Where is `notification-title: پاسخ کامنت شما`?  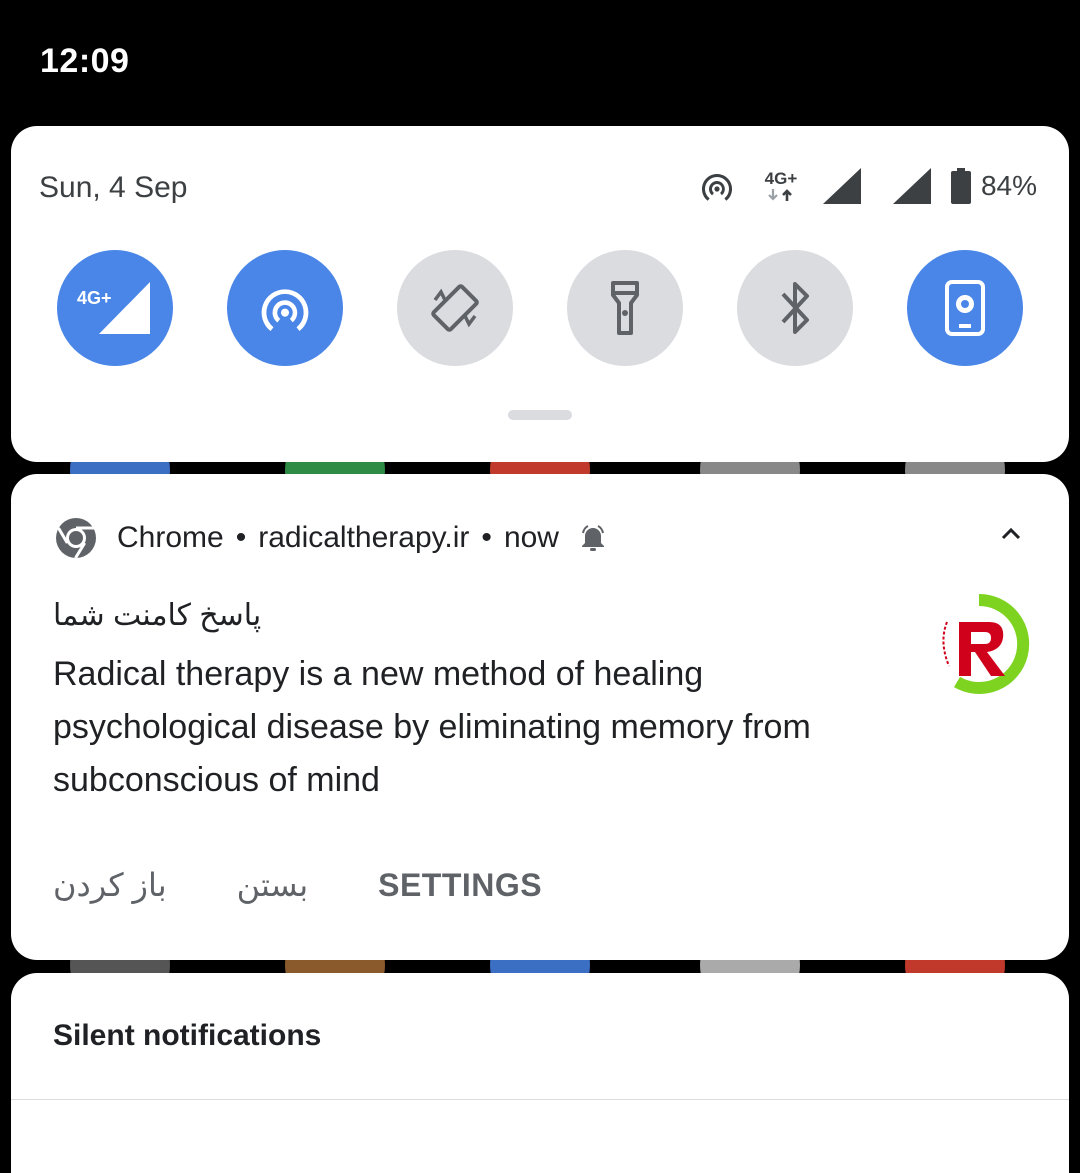
notification-title: پاسخ کامنت شما is located at coordinates (157, 615).